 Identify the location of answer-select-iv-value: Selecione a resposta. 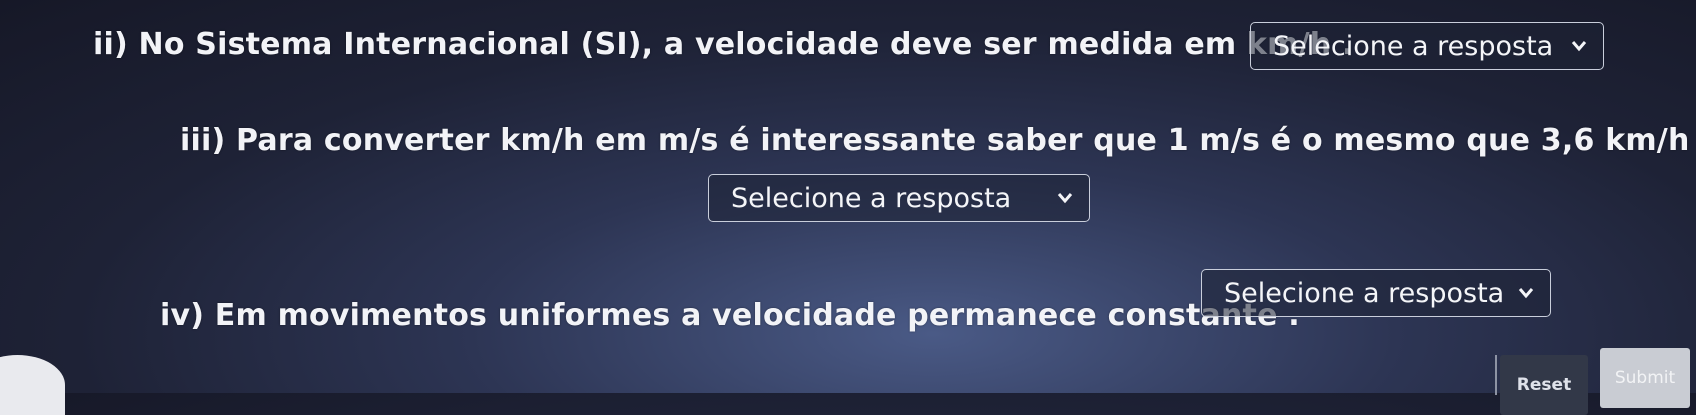
(1364, 293).